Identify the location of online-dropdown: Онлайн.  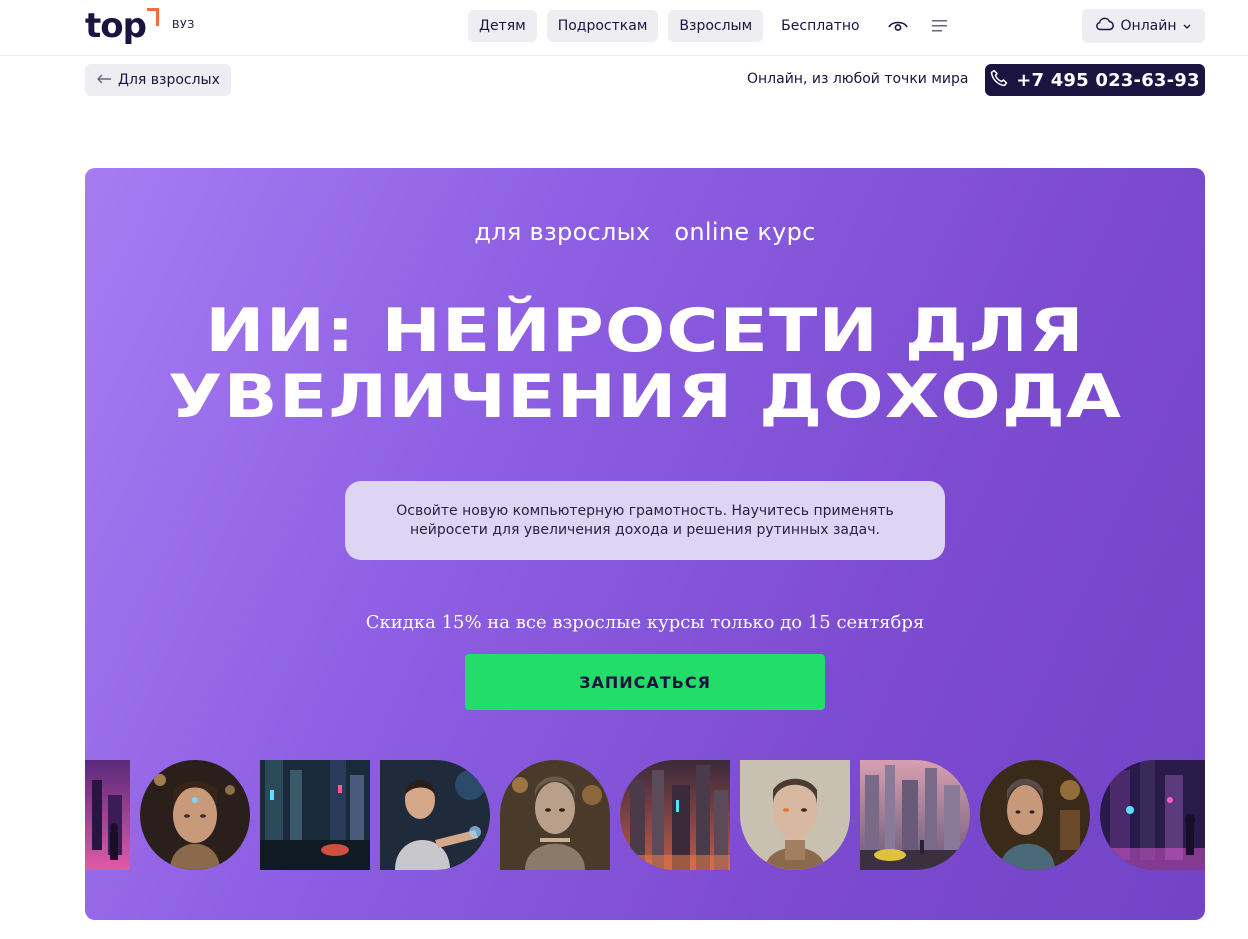
(1143, 26).